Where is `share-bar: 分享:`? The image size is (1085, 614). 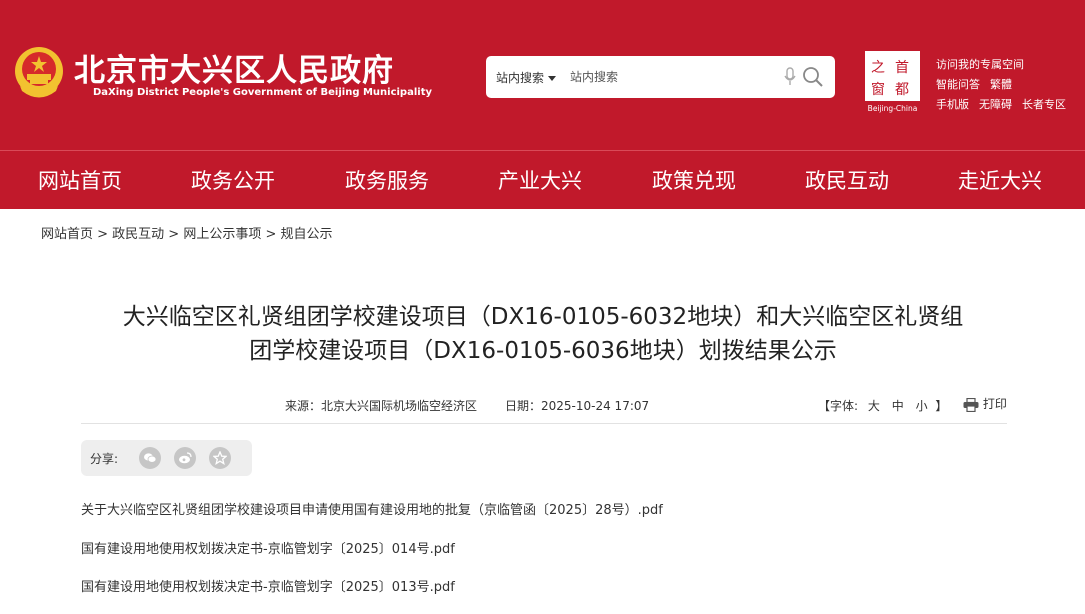
share-bar: 分享: is located at coordinates (166, 458).